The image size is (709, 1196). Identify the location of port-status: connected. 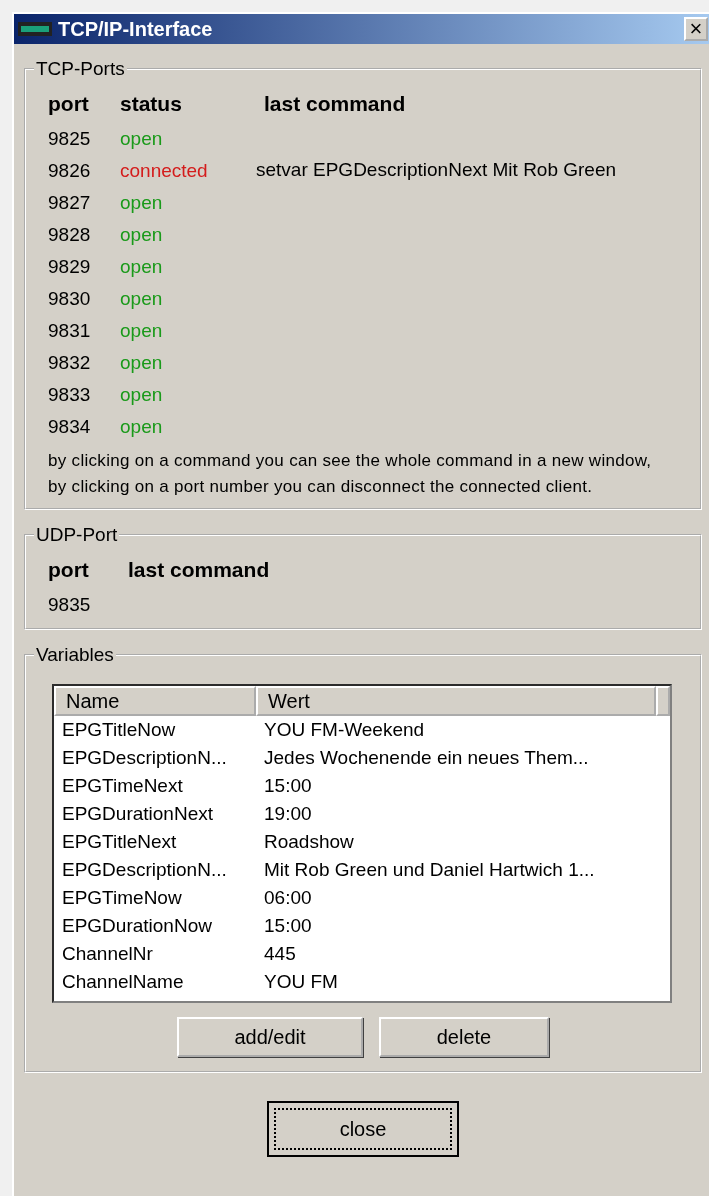
(164, 170).